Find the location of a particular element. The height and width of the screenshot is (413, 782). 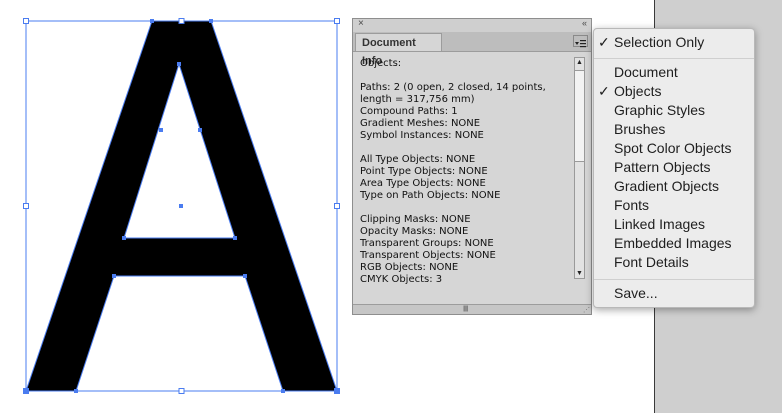

handle-top-right is located at coordinates (337, 21).